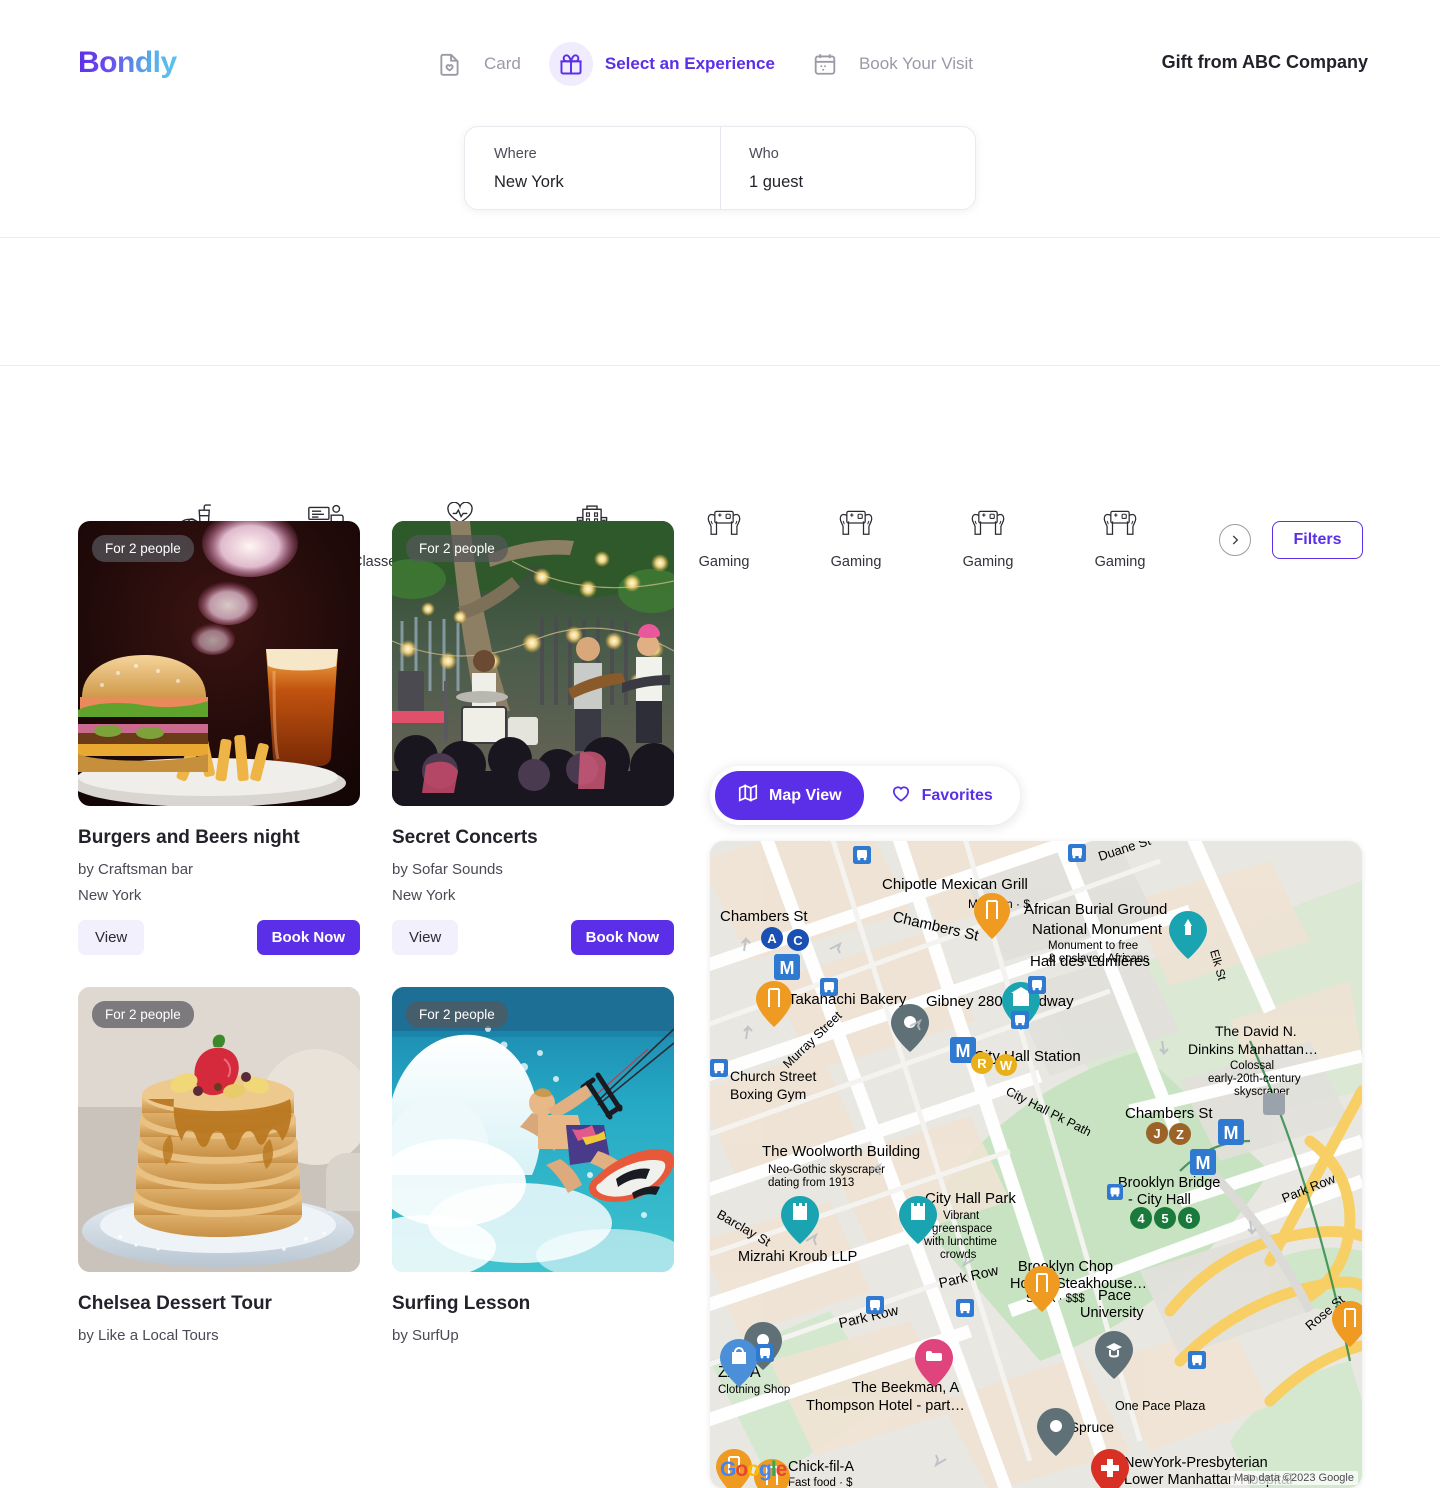 Image resolution: width=1440 pixels, height=1488 pixels. I want to click on map-sub-woolworth-2: dating from 1913, so click(811, 1183).